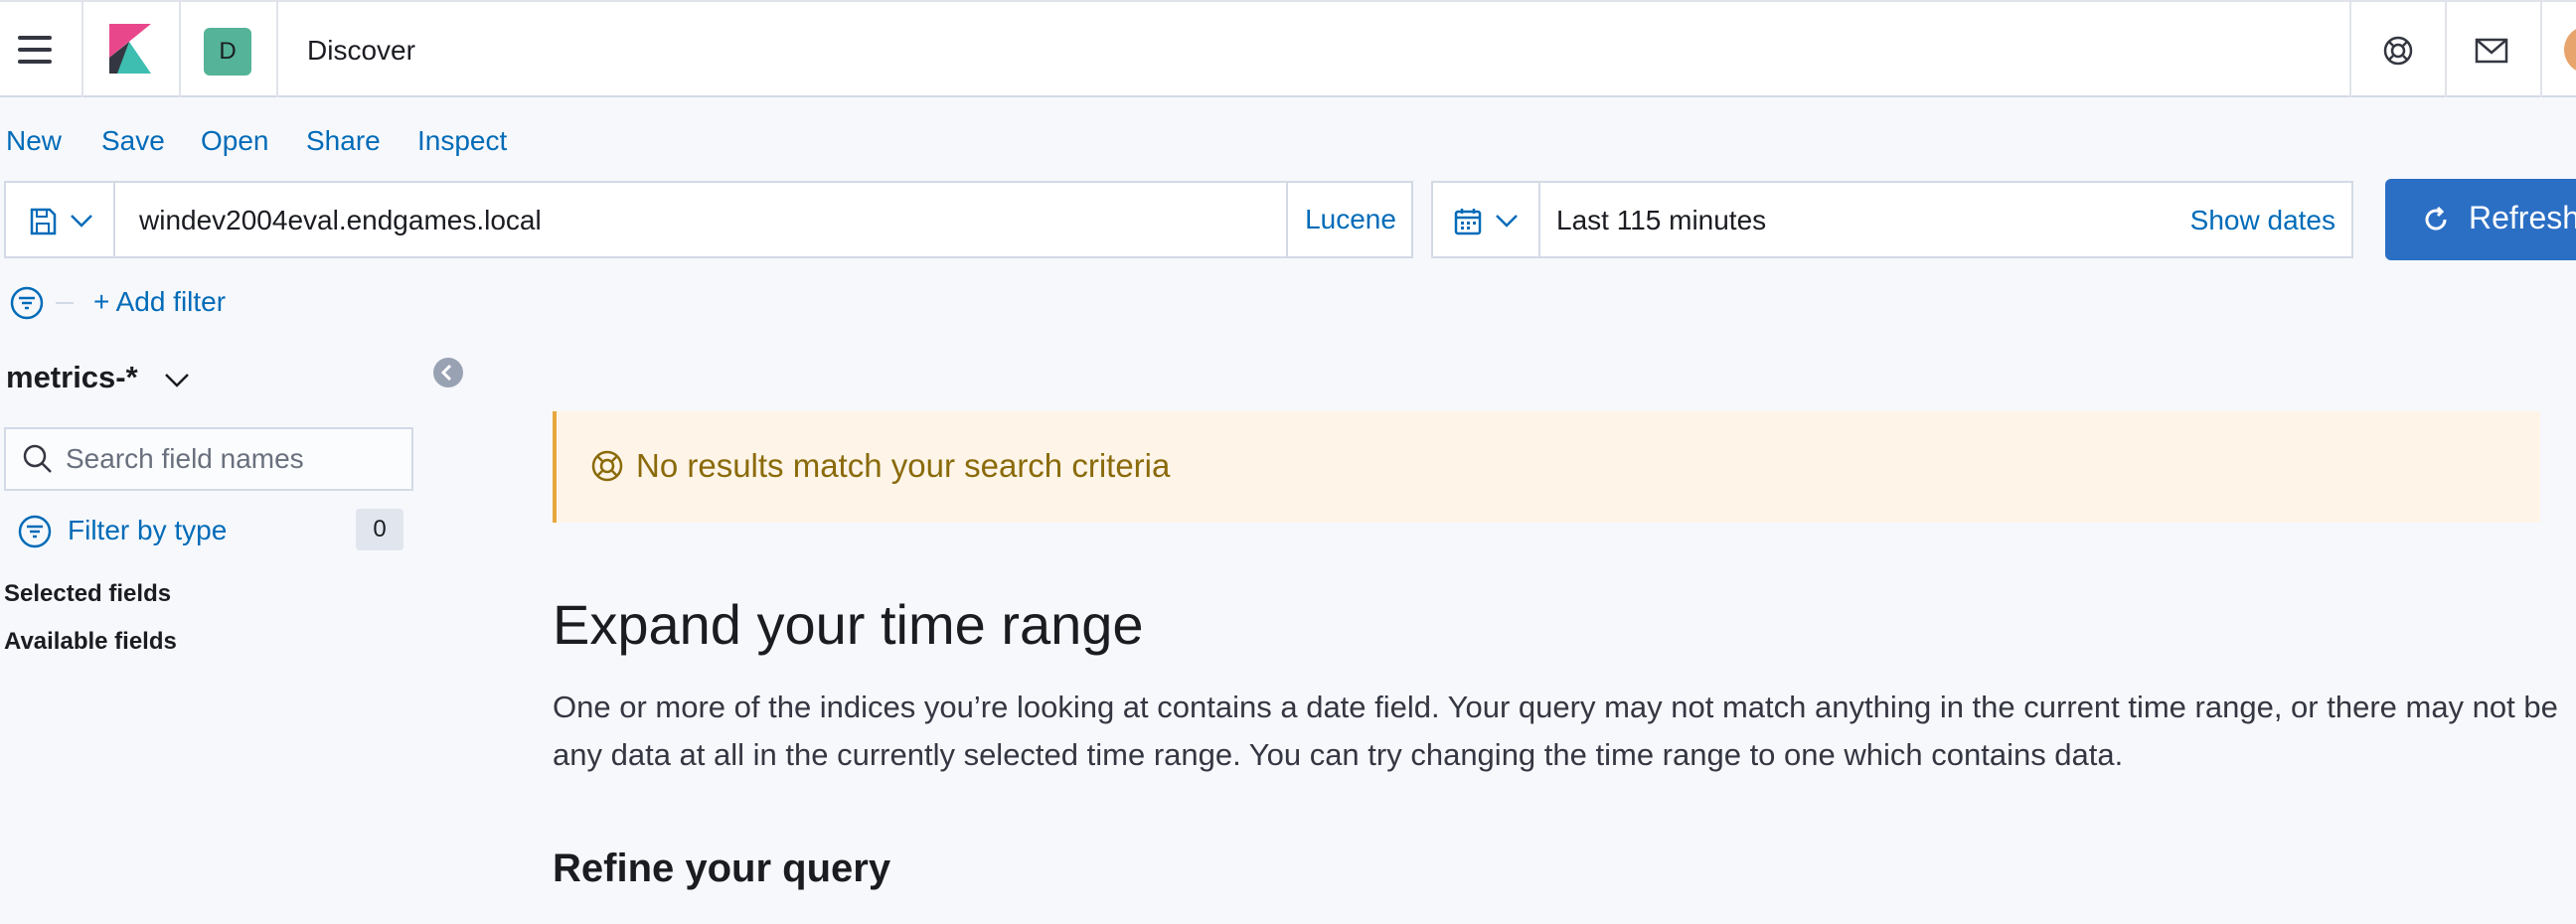 This screenshot has height=924, width=2576. Describe the element at coordinates (2491, 51) in the screenshot. I see `mail-icon` at that location.